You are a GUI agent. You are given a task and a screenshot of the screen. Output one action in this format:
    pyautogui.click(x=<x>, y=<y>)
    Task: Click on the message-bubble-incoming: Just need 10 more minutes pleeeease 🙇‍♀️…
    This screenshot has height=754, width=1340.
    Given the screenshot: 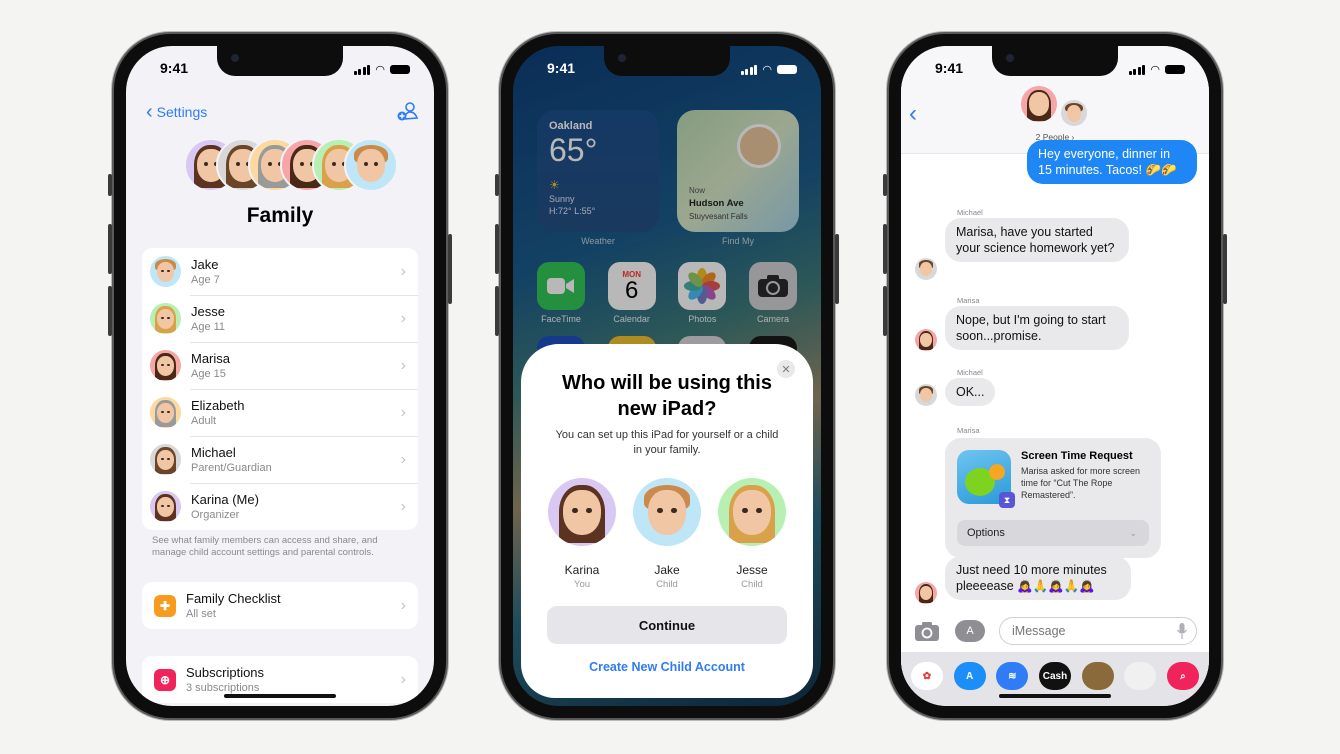 What is the action you would take?
    pyautogui.click(x=1038, y=578)
    